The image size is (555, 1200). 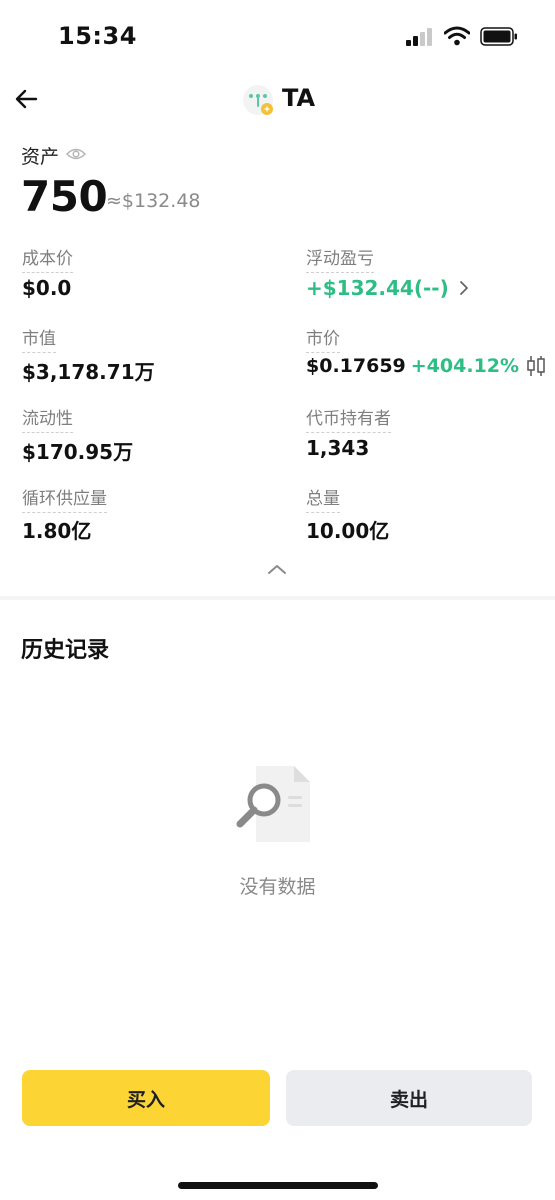 I want to click on collapse-chevron-up-icon, so click(x=277, y=569).